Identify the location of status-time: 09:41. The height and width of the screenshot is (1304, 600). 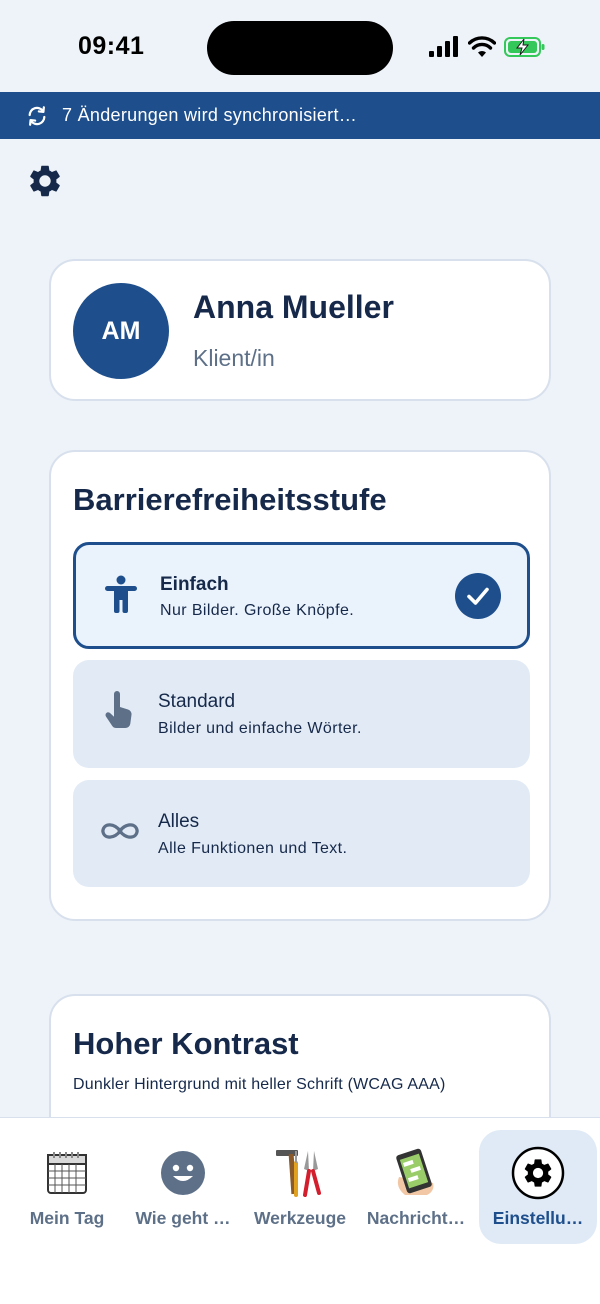
(111, 46).